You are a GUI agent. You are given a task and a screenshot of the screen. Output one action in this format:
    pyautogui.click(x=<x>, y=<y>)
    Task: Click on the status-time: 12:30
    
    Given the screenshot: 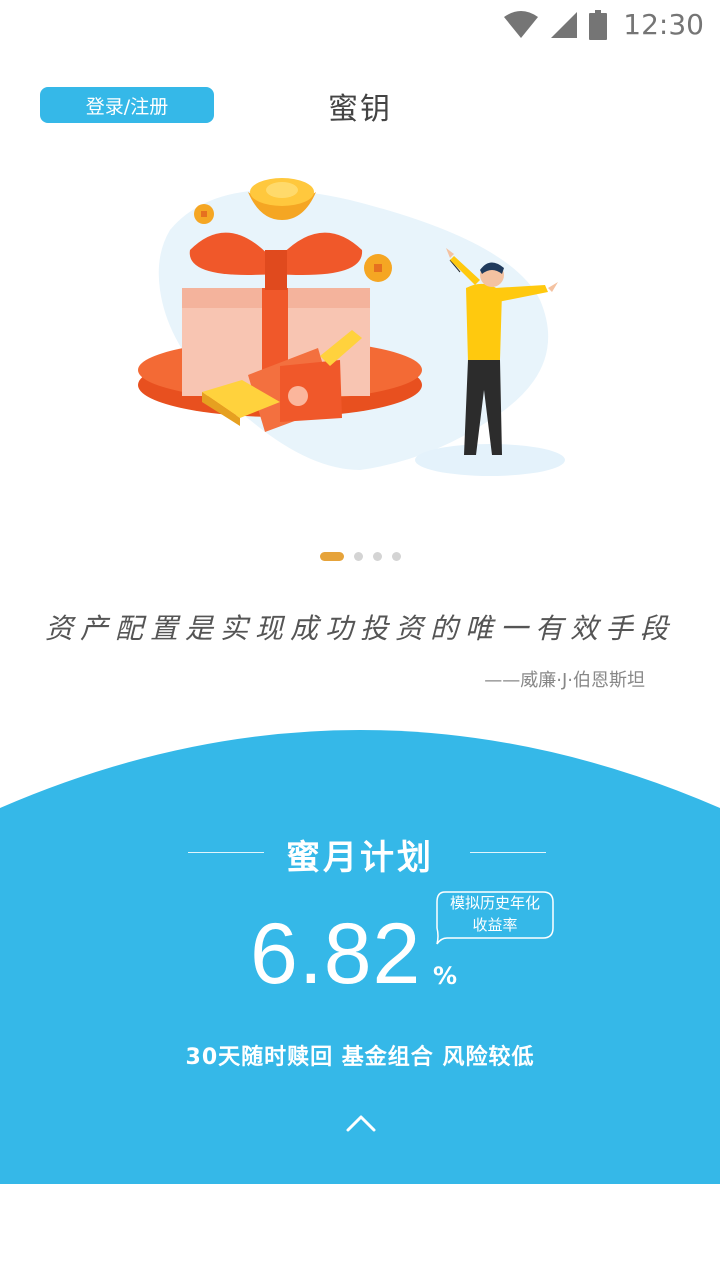 What is the action you would take?
    pyautogui.click(x=663, y=24)
    